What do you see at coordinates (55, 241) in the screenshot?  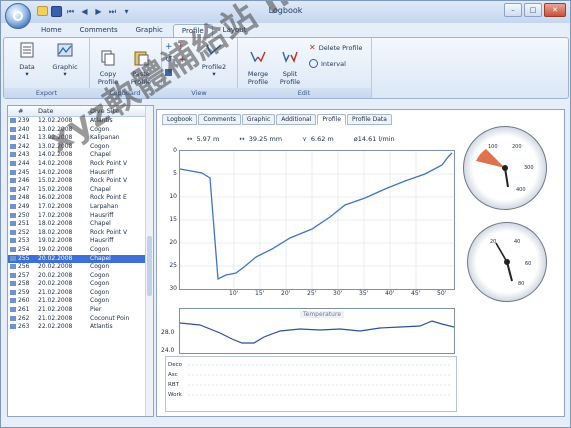 I see `row-date: 19.02.2008` at bounding box center [55, 241].